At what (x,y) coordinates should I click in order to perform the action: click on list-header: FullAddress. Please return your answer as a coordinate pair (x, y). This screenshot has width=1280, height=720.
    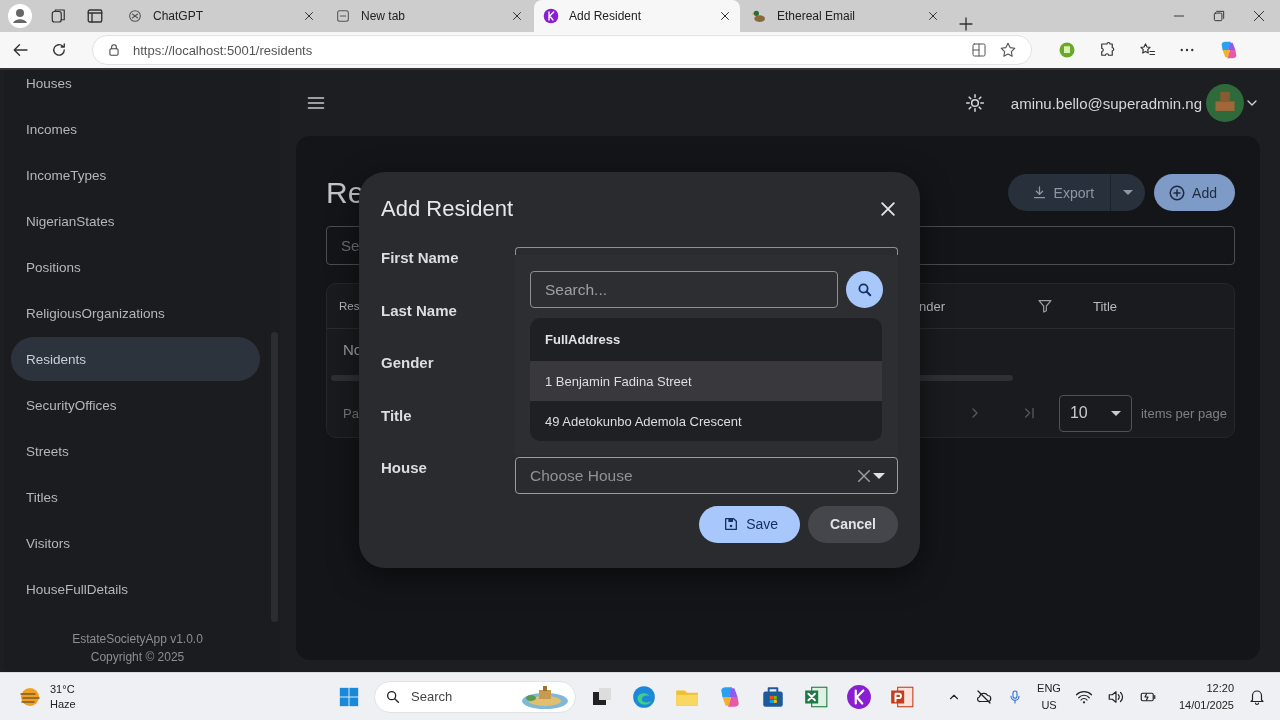
    Looking at the image, I should click on (583, 340).